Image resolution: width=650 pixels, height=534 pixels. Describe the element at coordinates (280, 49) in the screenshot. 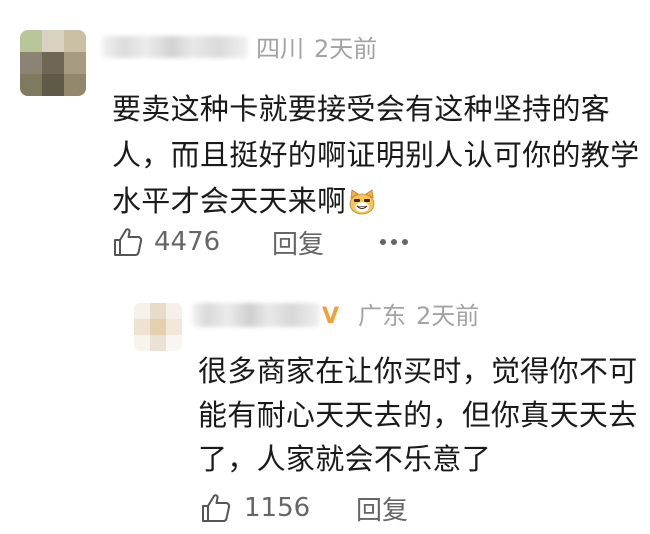

I see `comment-location: 四川` at that location.